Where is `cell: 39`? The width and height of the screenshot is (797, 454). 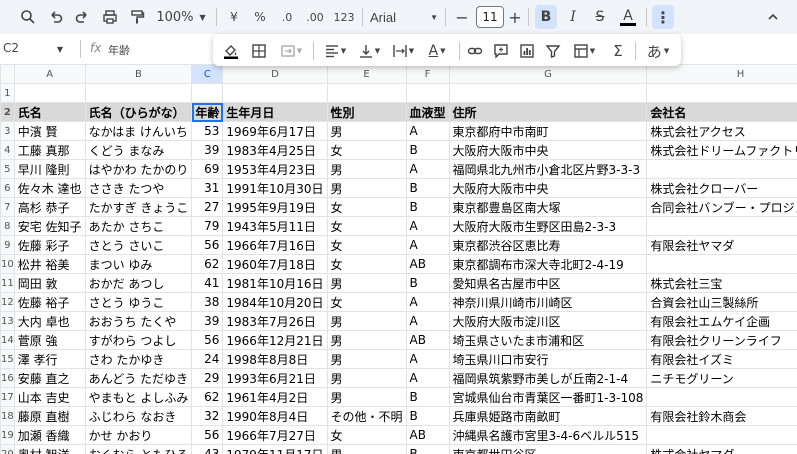
cell: 39 is located at coordinates (207, 150).